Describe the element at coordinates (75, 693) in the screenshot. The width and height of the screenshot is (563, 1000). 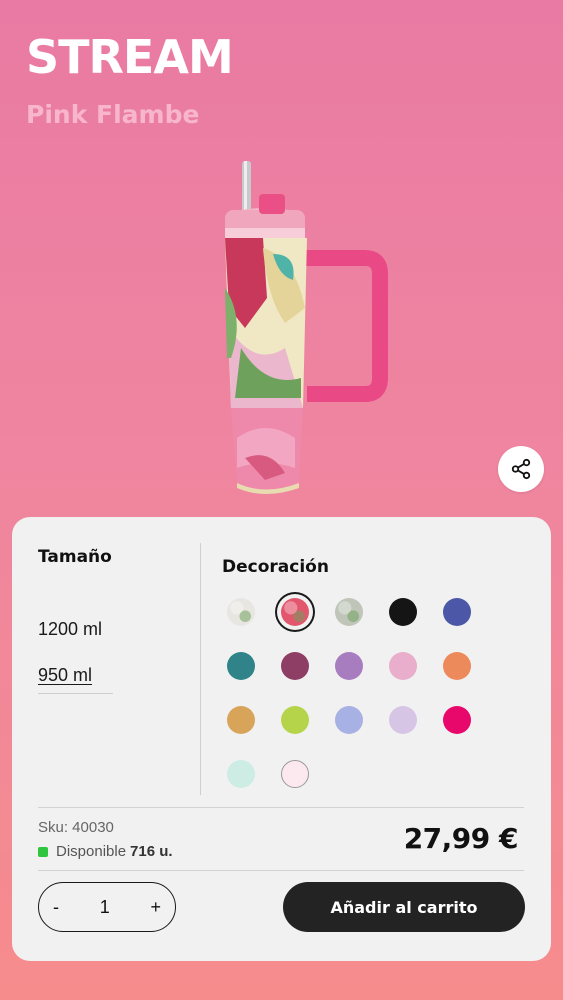
I see `size-divider` at that location.